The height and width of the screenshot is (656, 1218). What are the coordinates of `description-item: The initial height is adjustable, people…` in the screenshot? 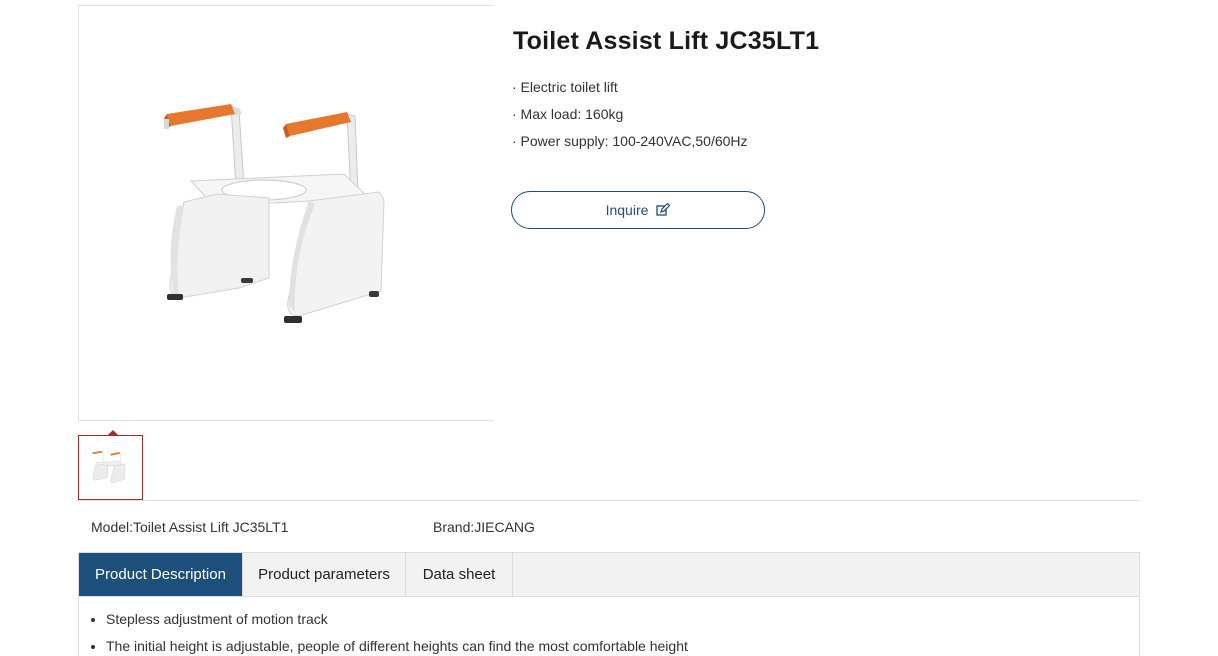 It's located at (397, 647).